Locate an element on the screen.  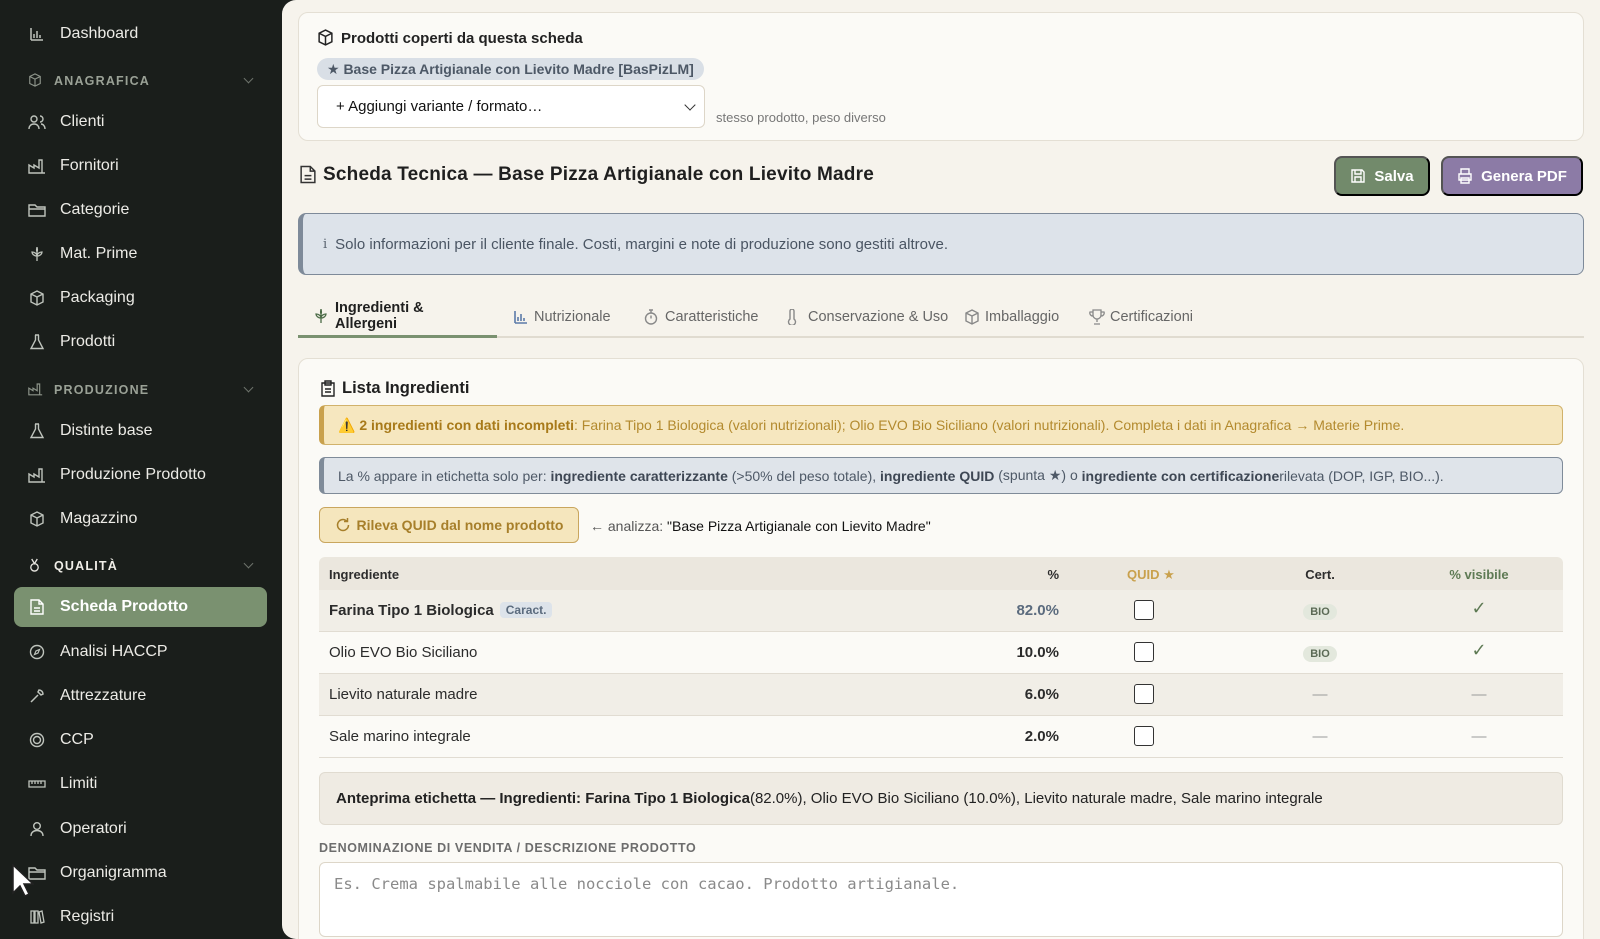
tab-imballaggio: Imballaggio is located at coordinates (1011, 317).